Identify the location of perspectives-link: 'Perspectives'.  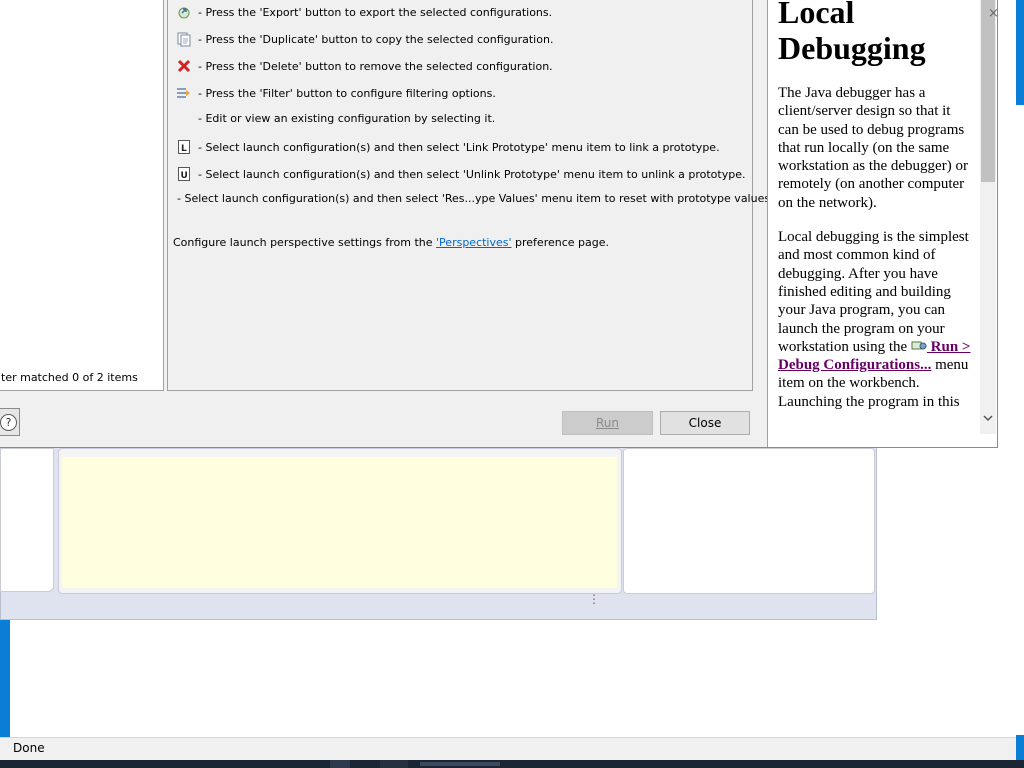
(474, 242).